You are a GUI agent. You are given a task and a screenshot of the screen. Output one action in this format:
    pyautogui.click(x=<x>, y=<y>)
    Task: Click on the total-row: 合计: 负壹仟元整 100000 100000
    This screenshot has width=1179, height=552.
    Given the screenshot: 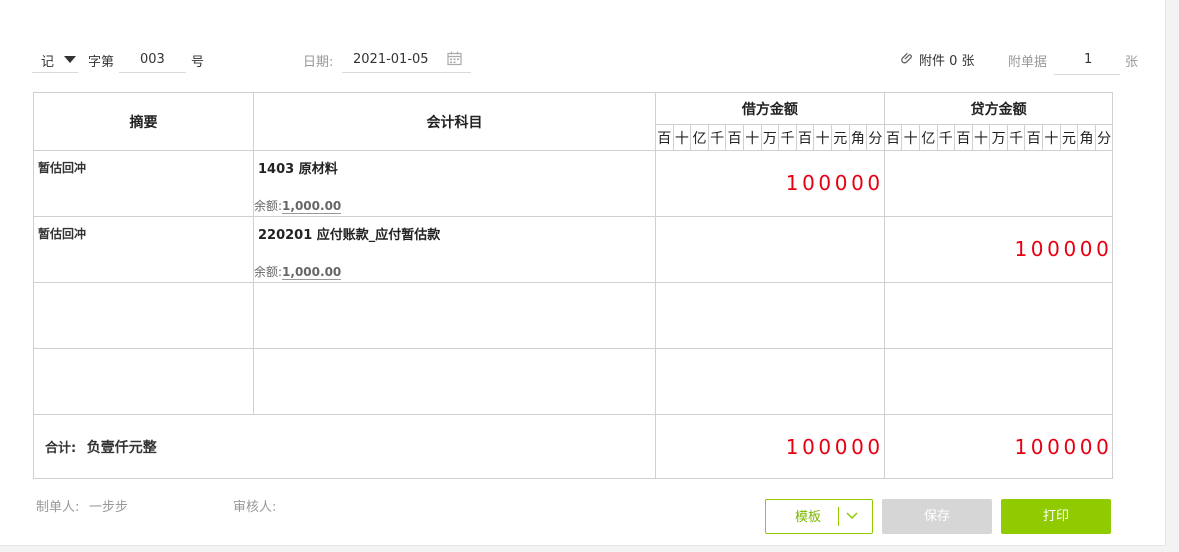 What is the action you would take?
    pyautogui.click(x=573, y=446)
    